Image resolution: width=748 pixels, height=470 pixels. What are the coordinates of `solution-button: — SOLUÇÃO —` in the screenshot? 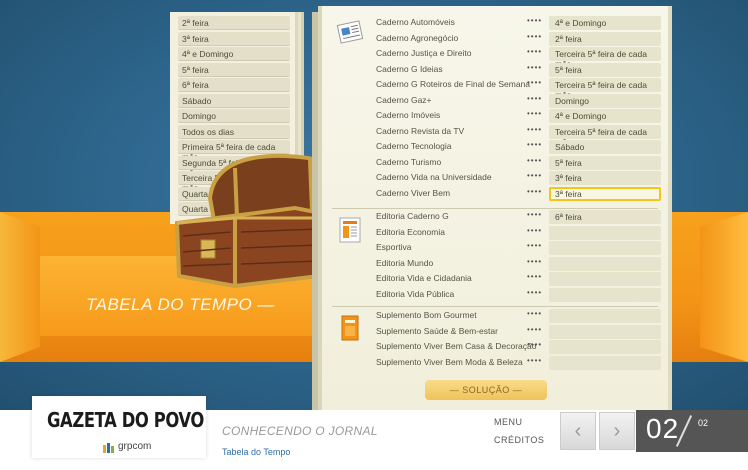 It's located at (486, 390).